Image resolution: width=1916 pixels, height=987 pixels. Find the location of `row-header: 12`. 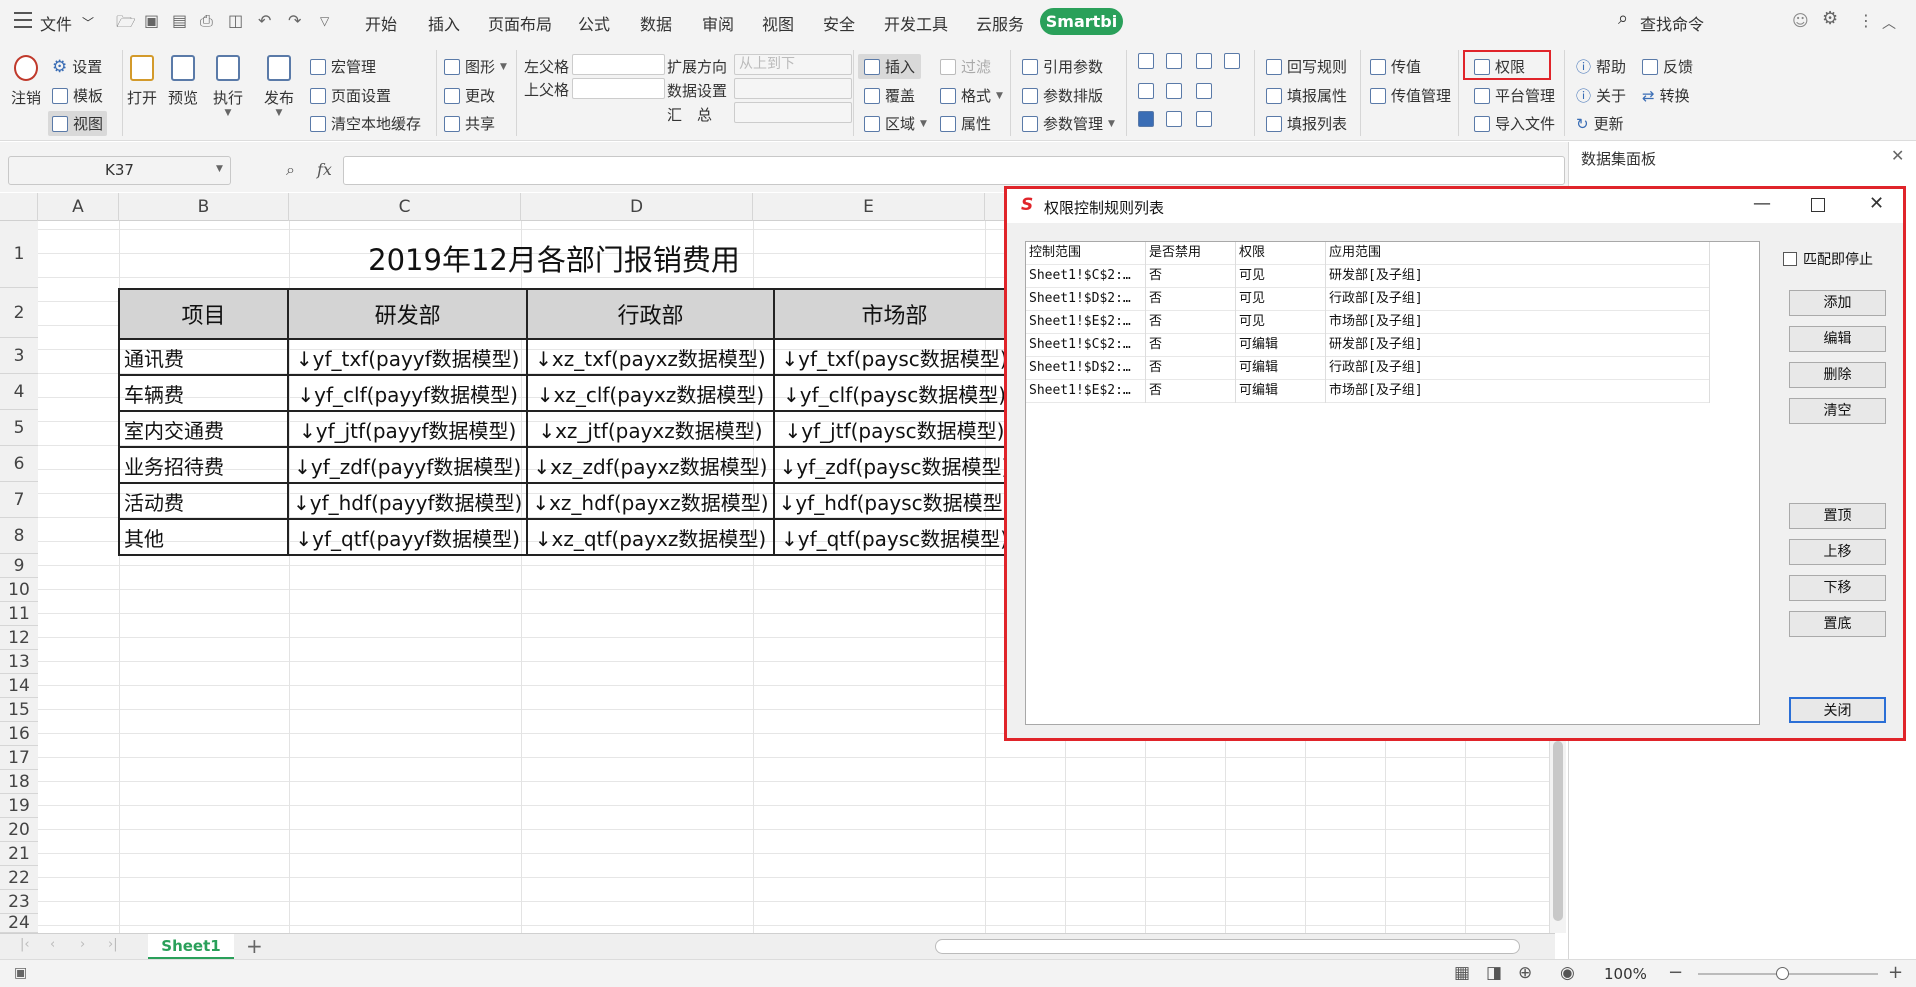

row-header: 12 is located at coordinates (19, 638).